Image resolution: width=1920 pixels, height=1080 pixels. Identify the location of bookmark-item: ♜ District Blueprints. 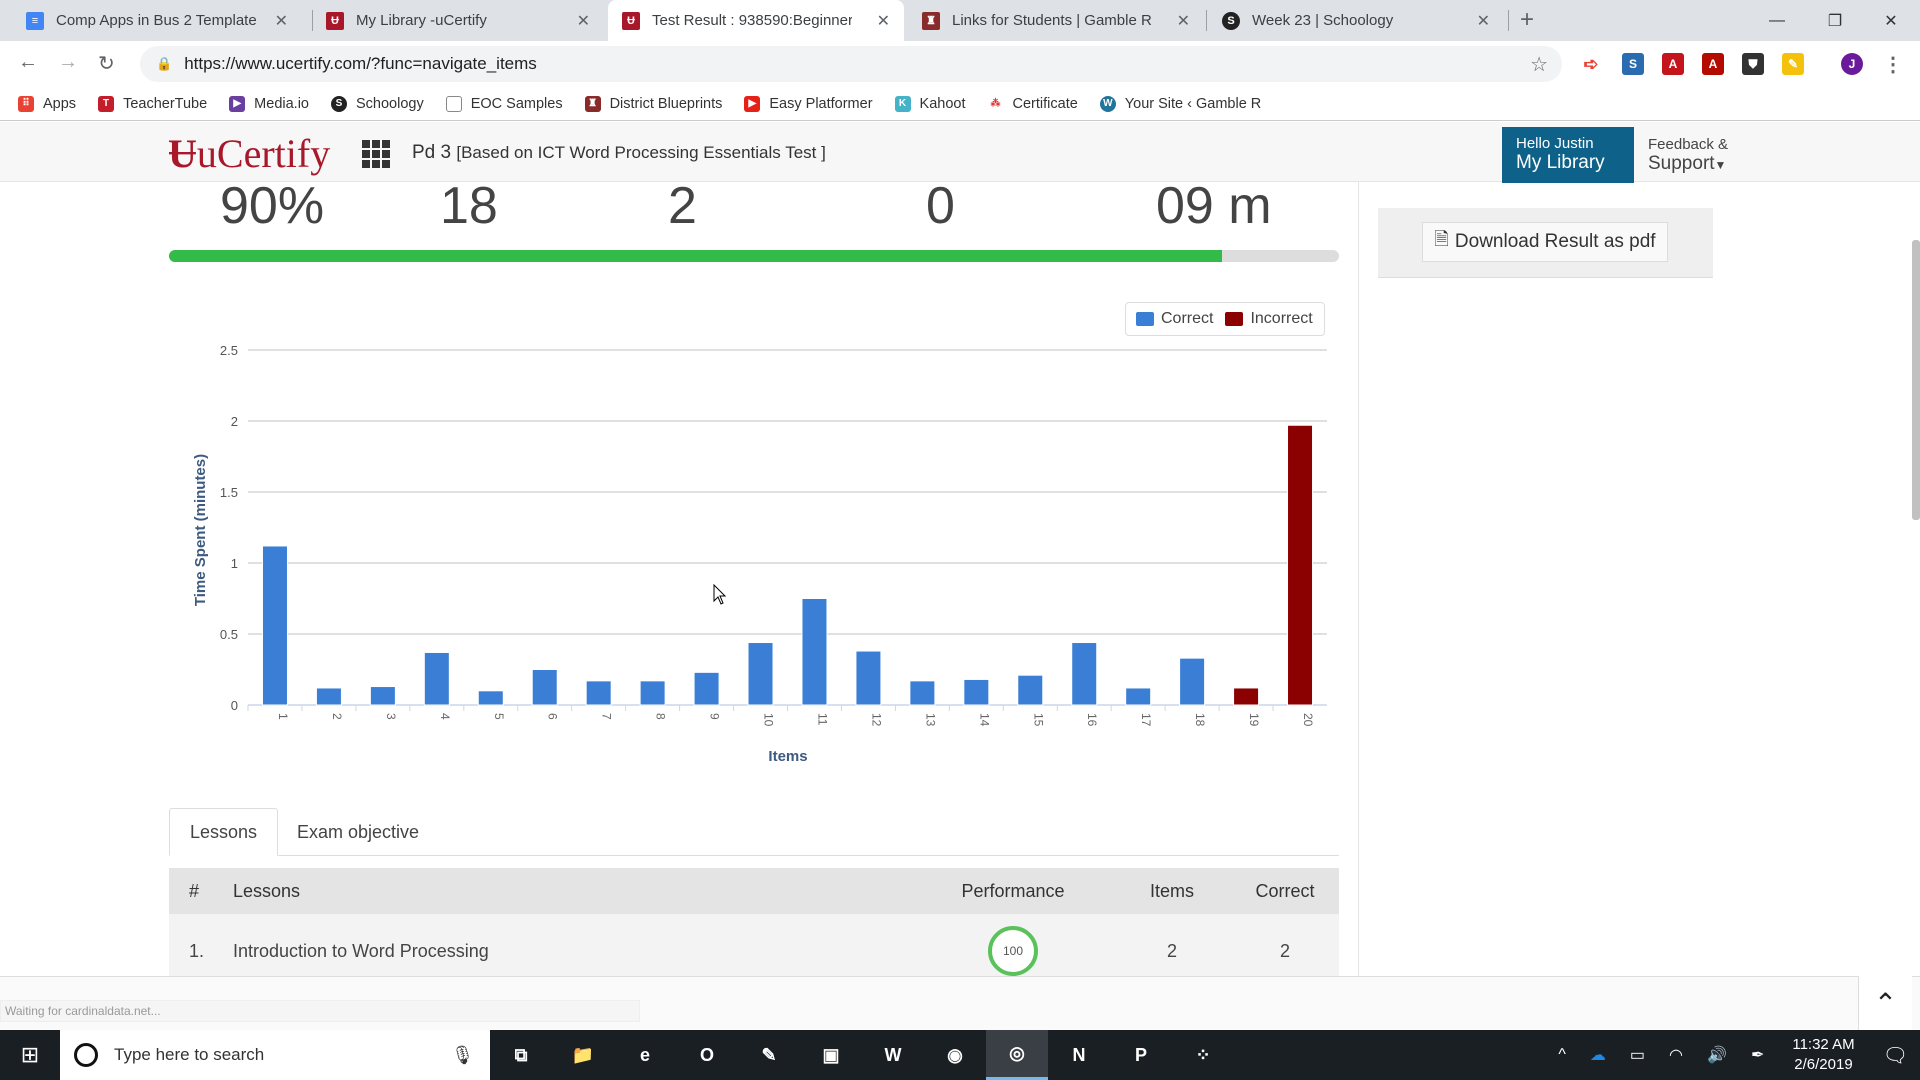
(653, 103).